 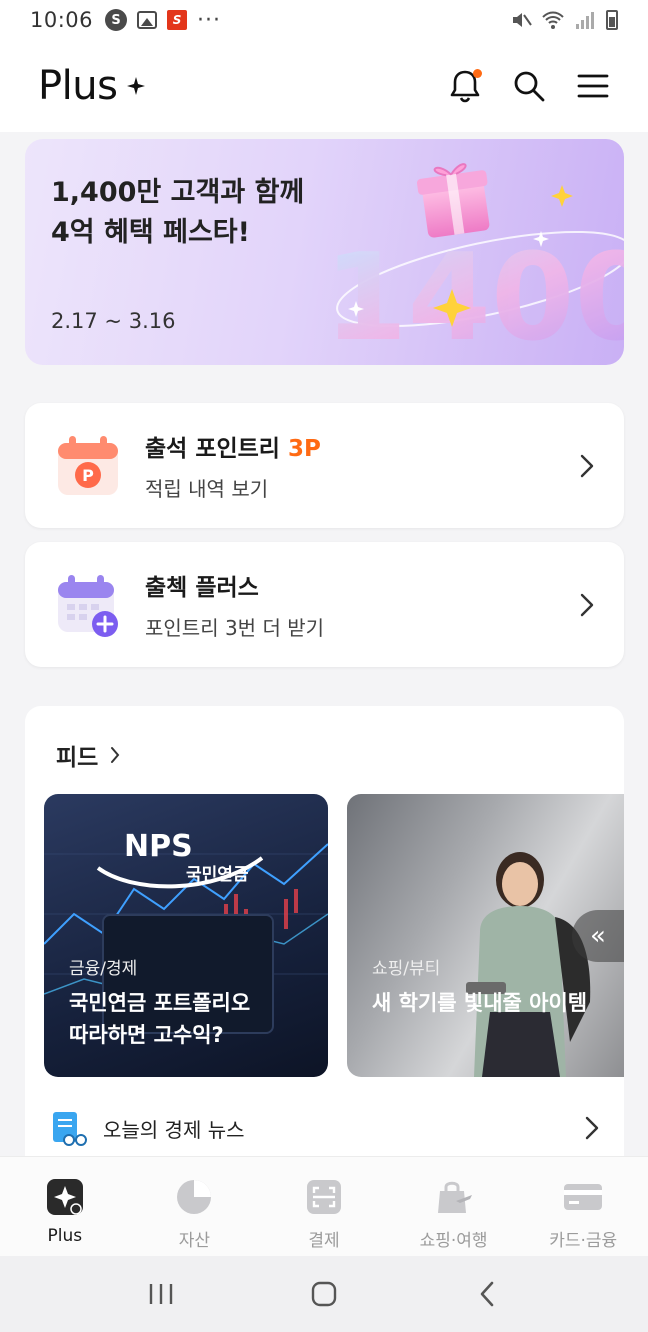 I want to click on nav-tab-assets: 자산, so click(x=195, y=1206).